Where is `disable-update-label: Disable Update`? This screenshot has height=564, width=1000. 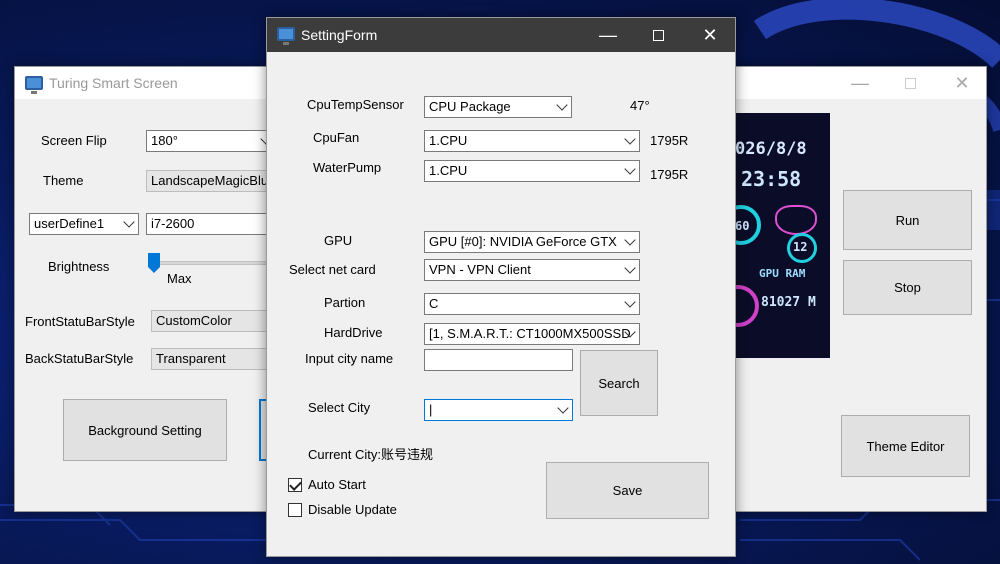
disable-update-label: Disable Update is located at coordinates (352, 509).